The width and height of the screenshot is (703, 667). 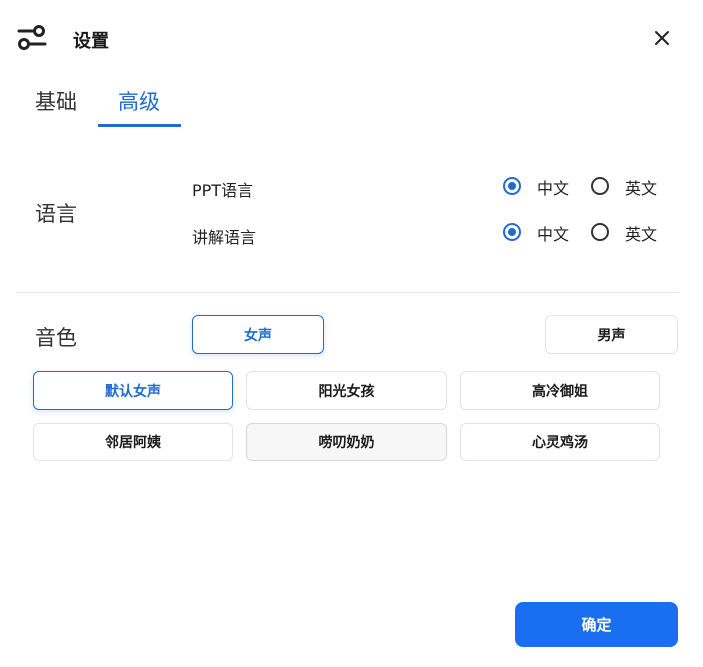 I want to click on female-voice-button: 女声, so click(x=258, y=334).